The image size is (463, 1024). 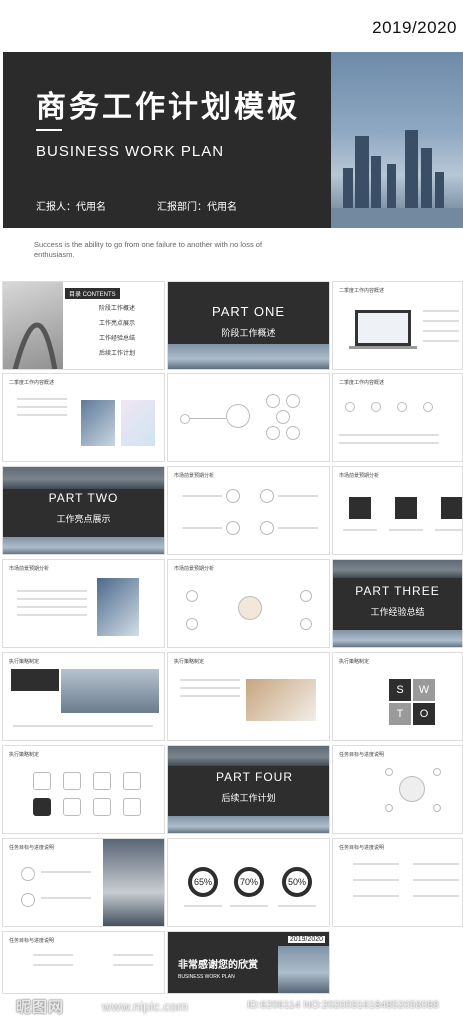 What do you see at coordinates (414, 27) in the screenshot?
I see `cover-year: 2019/2020` at bounding box center [414, 27].